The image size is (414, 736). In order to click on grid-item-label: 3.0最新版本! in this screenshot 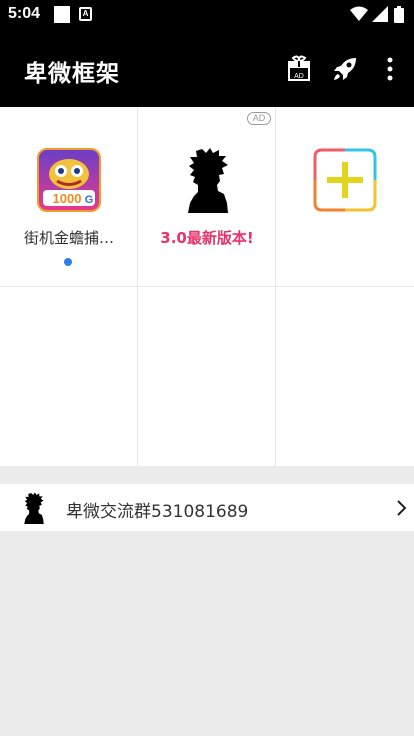, I will do `click(207, 238)`.